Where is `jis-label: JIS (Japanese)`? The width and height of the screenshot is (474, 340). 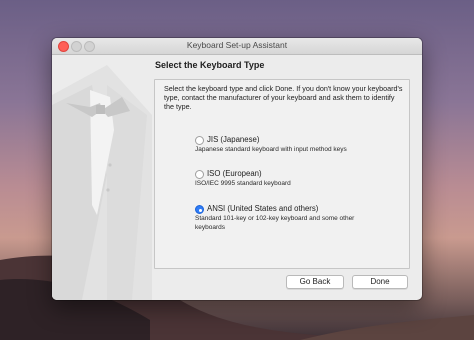
jis-label: JIS (Japanese) is located at coordinates (233, 139).